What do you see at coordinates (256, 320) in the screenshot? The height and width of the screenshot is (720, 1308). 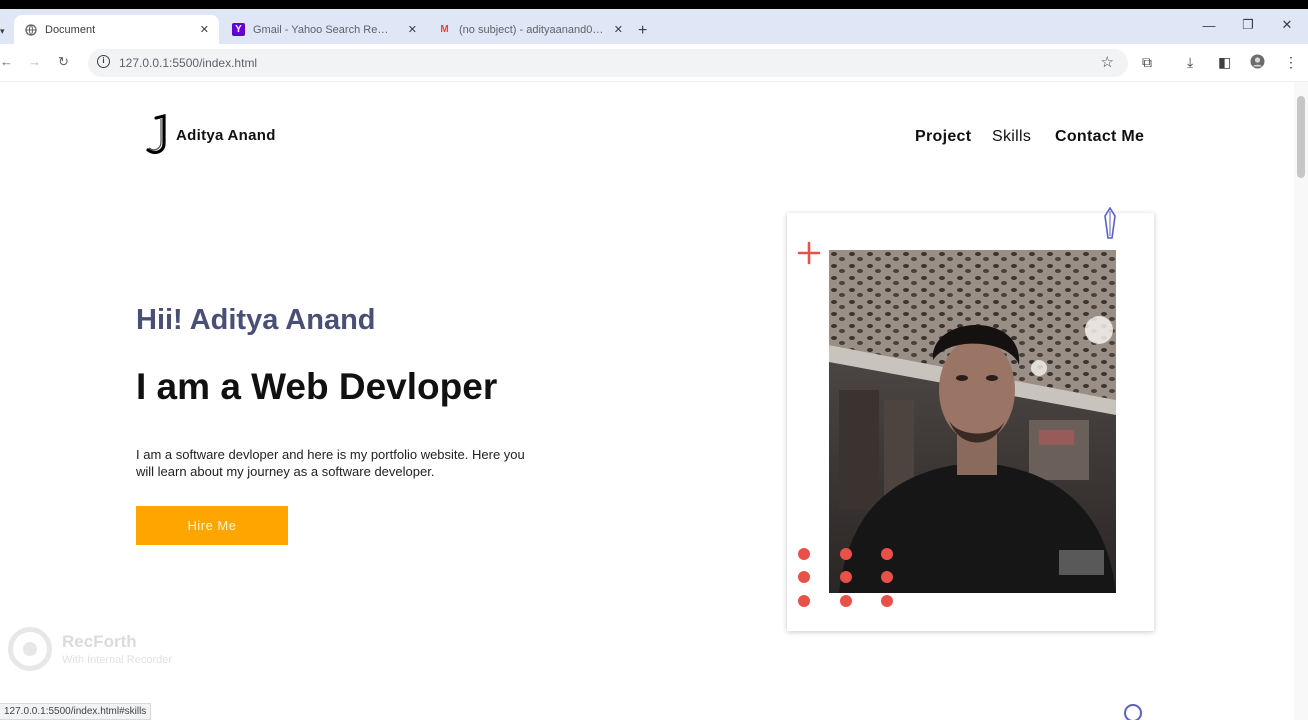 I see `hero-greeting: Hii! Aditya Anand` at bounding box center [256, 320].